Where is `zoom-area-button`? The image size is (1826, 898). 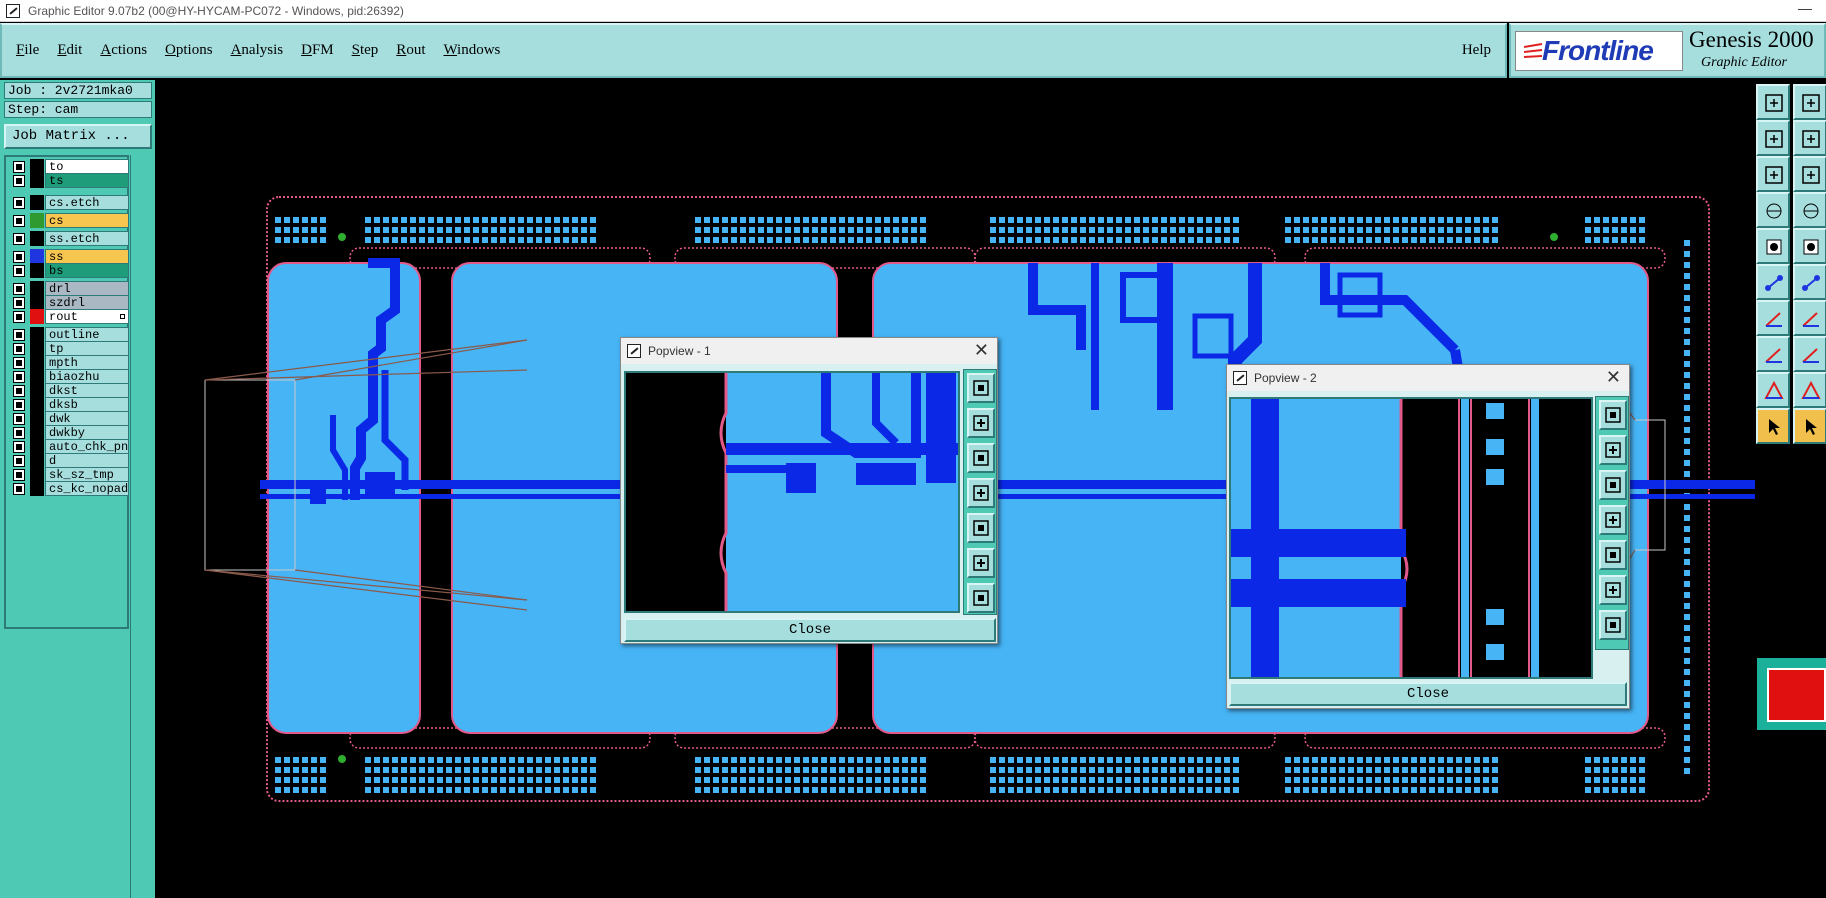 zoom-area-button is located at coordinates (1809, 174).